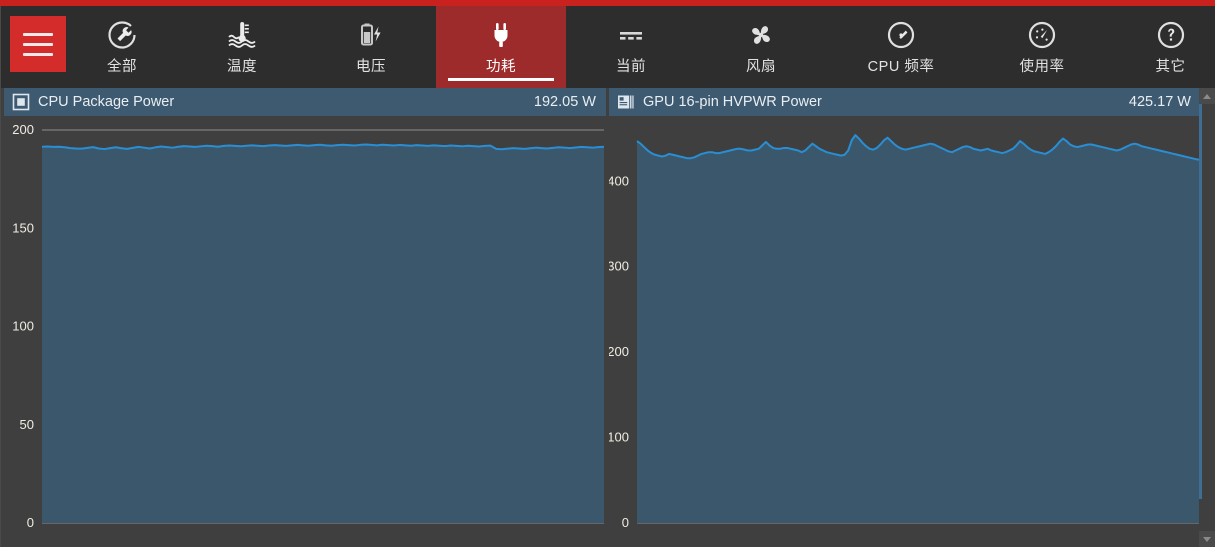  I want to click on tab-power: 功耗, so click(501, 47).